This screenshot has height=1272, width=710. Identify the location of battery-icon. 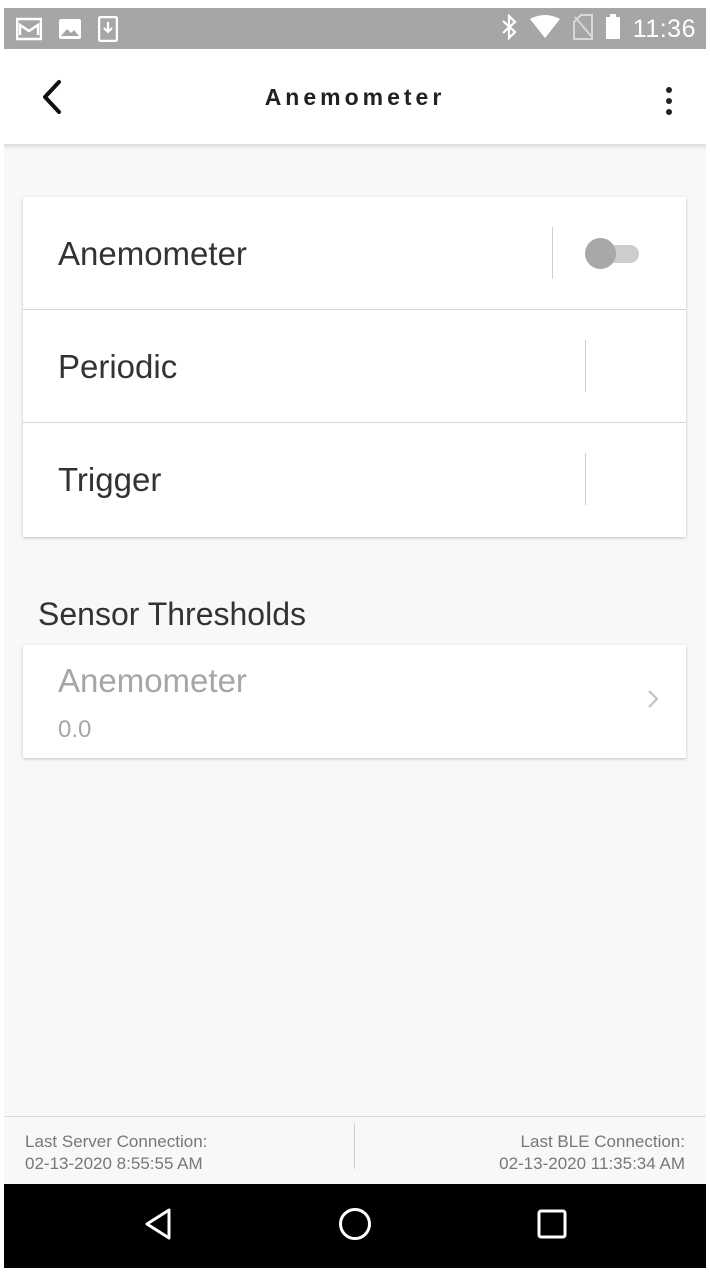
(613, 29).